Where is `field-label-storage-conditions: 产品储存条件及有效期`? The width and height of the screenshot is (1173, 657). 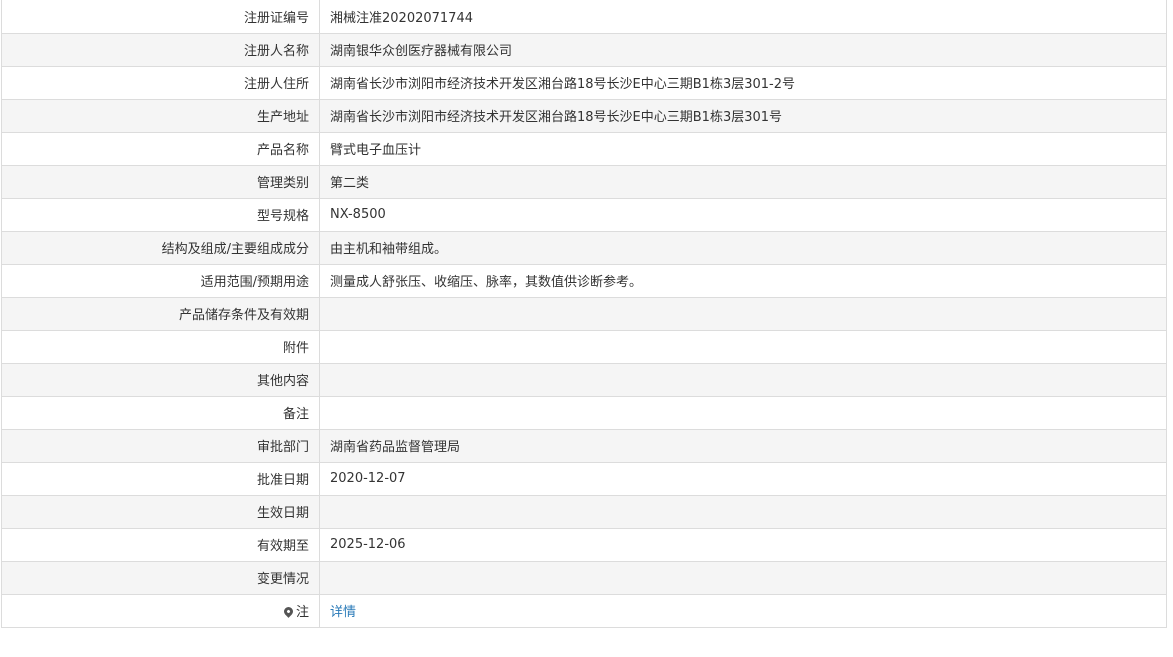 field-label-storage-conditions: 产品储存条件及有效期 is located at coordinates (160, 313).